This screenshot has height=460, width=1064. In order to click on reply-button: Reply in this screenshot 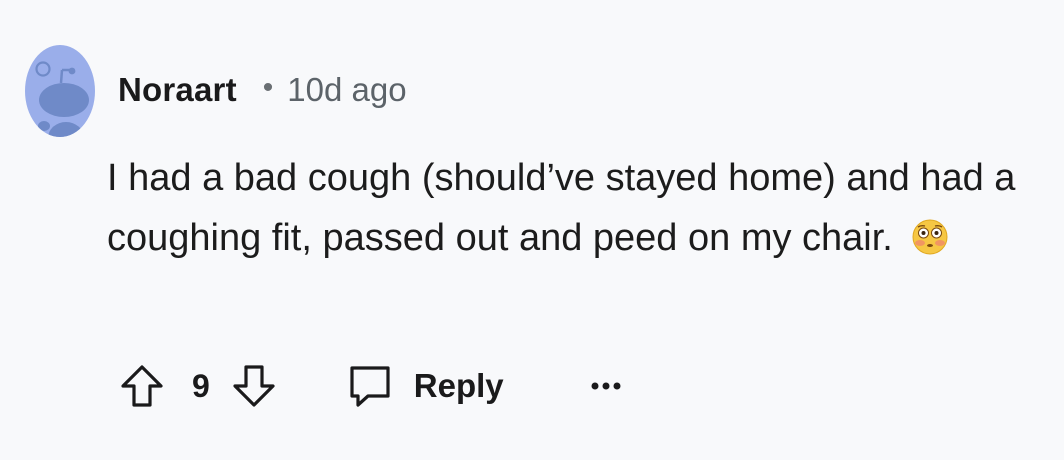, I will do `click(425, 386)`.